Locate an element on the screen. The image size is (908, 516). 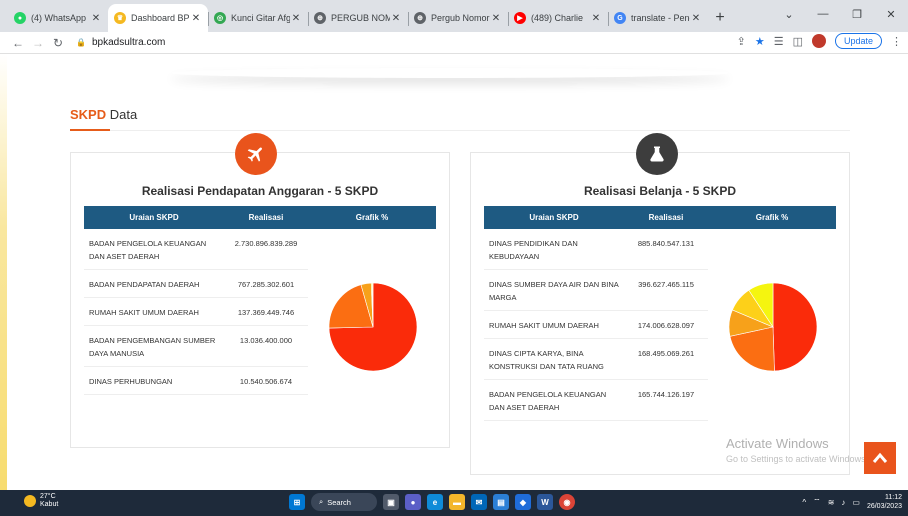
minimize-button: — is located at coordinates (823, 14).